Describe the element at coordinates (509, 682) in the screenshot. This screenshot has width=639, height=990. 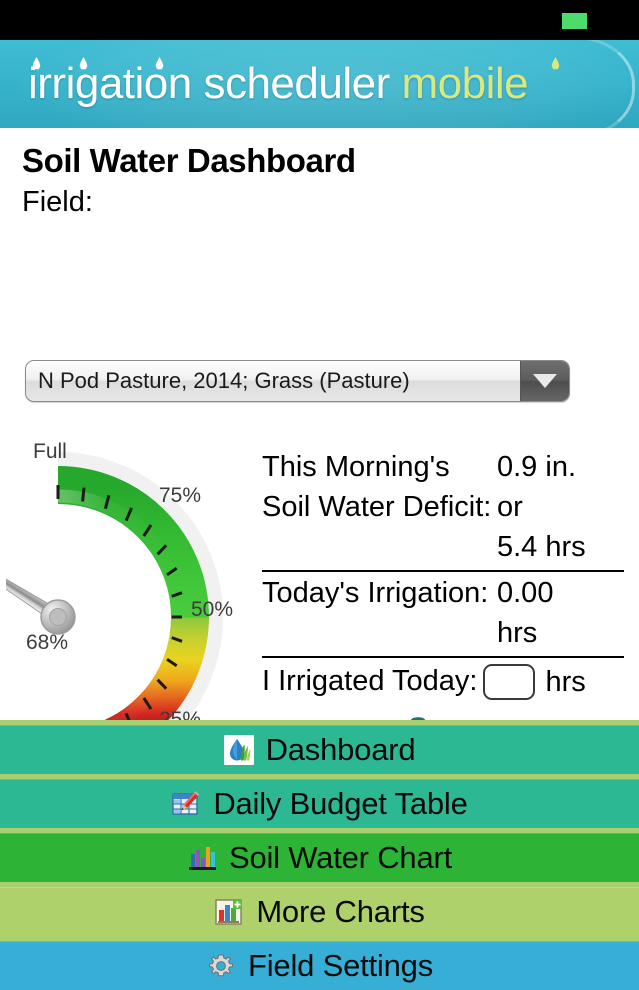
I see `irrigated-hours-input` at that location.